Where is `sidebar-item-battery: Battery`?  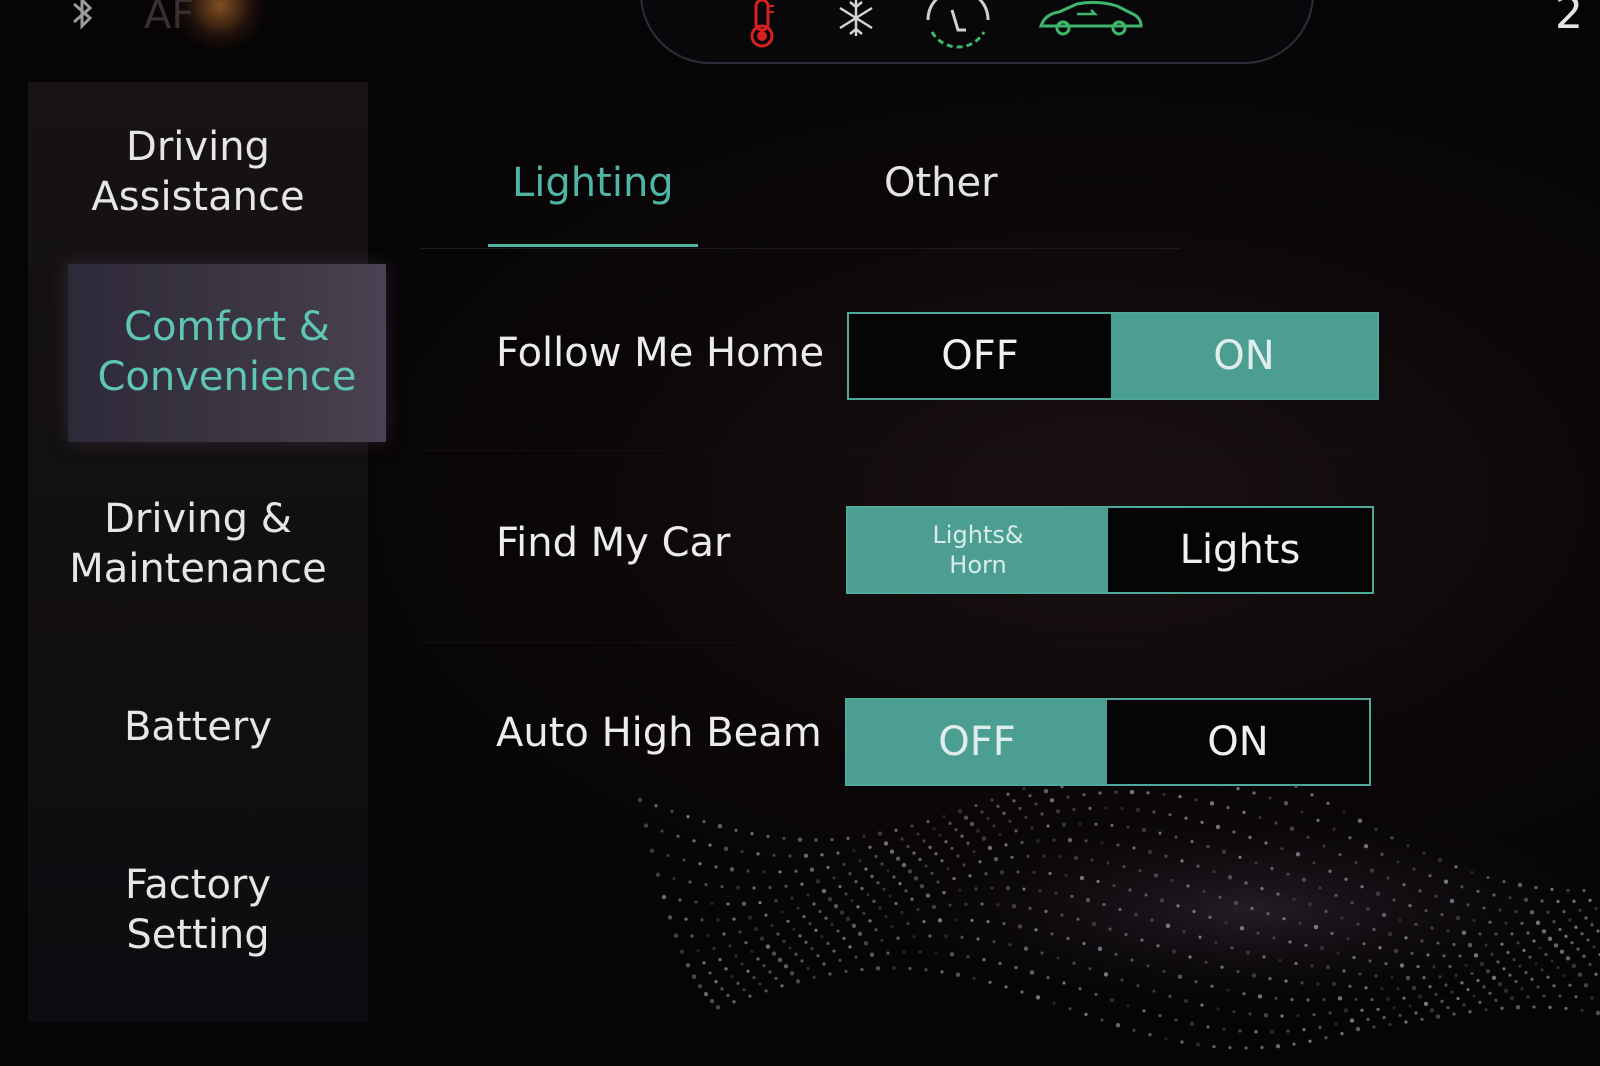
sidebar-item-battery: Battery is located at coordinates (198, 732).